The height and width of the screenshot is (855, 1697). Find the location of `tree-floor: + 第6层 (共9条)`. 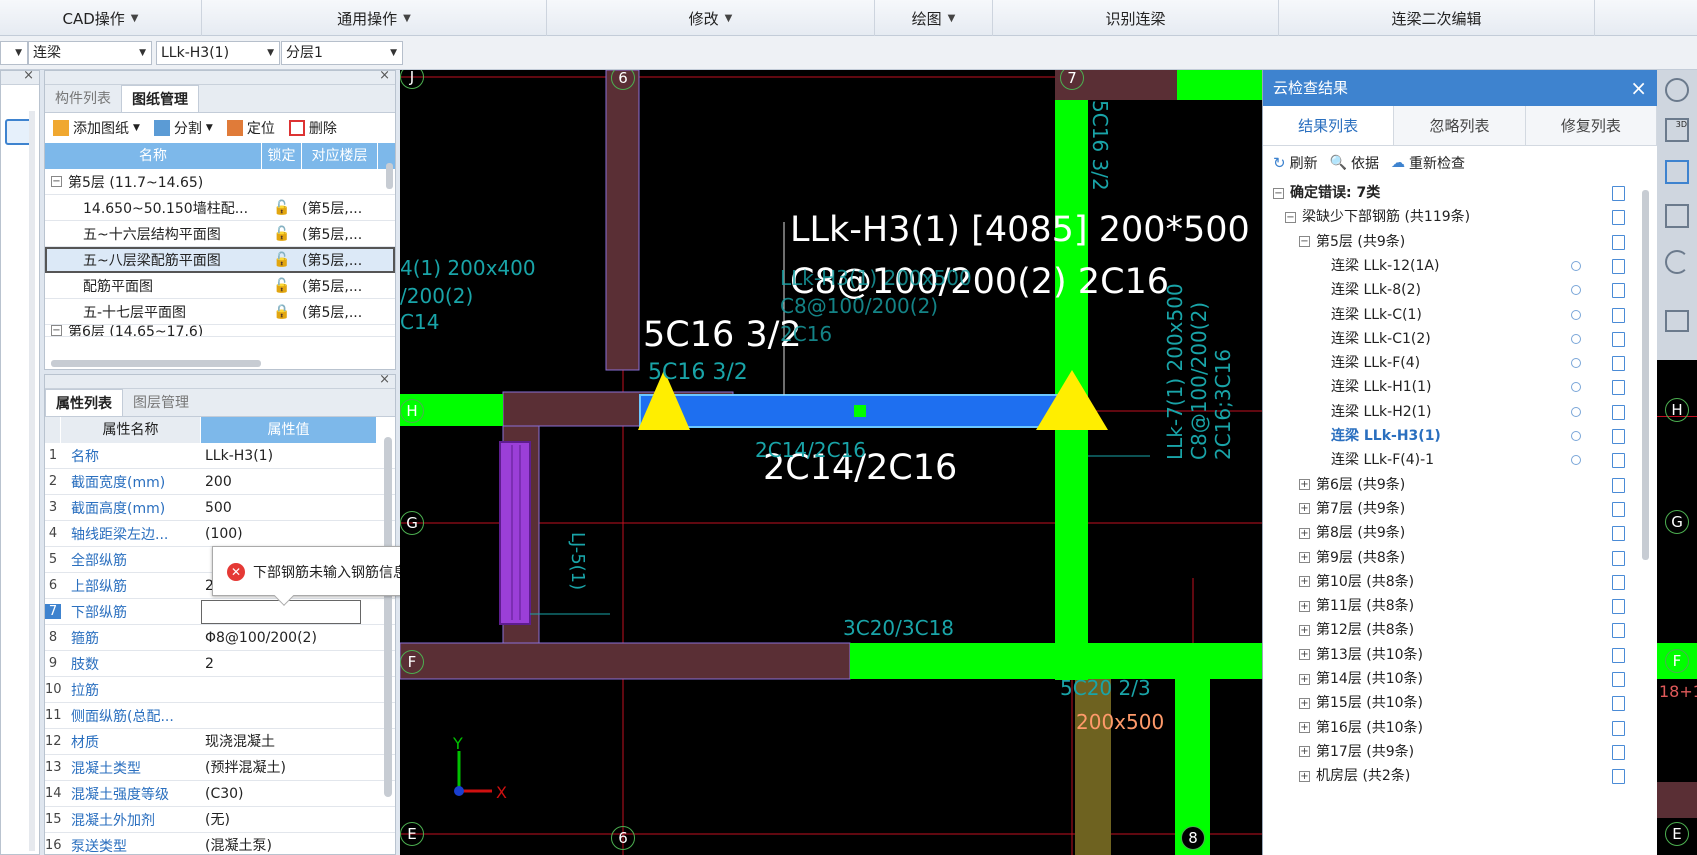

tree-floor: + 第6层 (共9条) is located at coordinates (1448, 485).